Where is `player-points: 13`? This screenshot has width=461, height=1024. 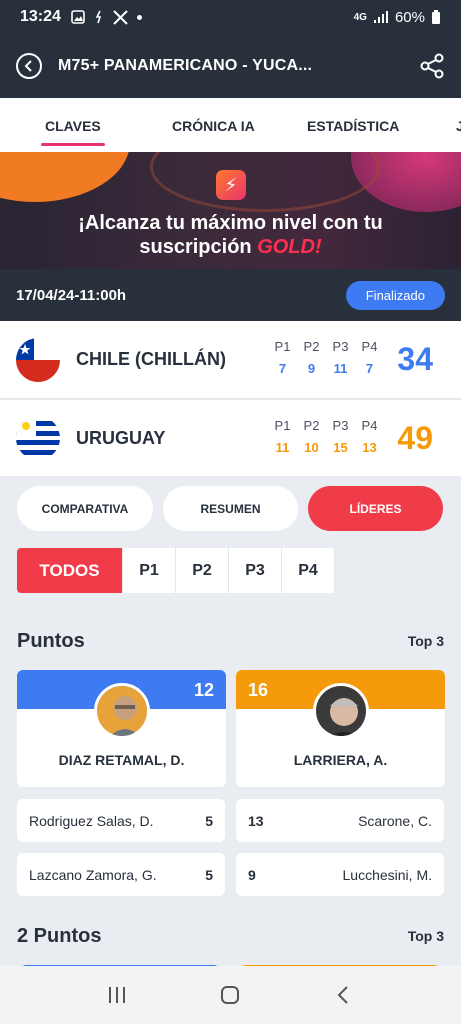
player-points: 13 is located at coordinates (256, 820).